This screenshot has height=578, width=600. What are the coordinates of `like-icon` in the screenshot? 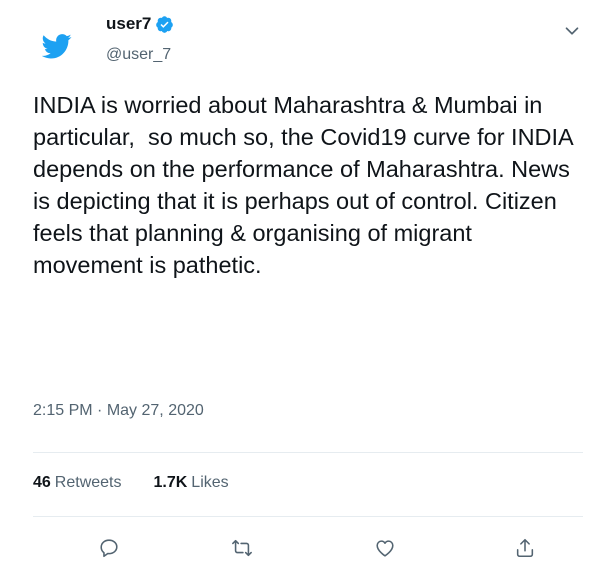 It's located at (385, 548).